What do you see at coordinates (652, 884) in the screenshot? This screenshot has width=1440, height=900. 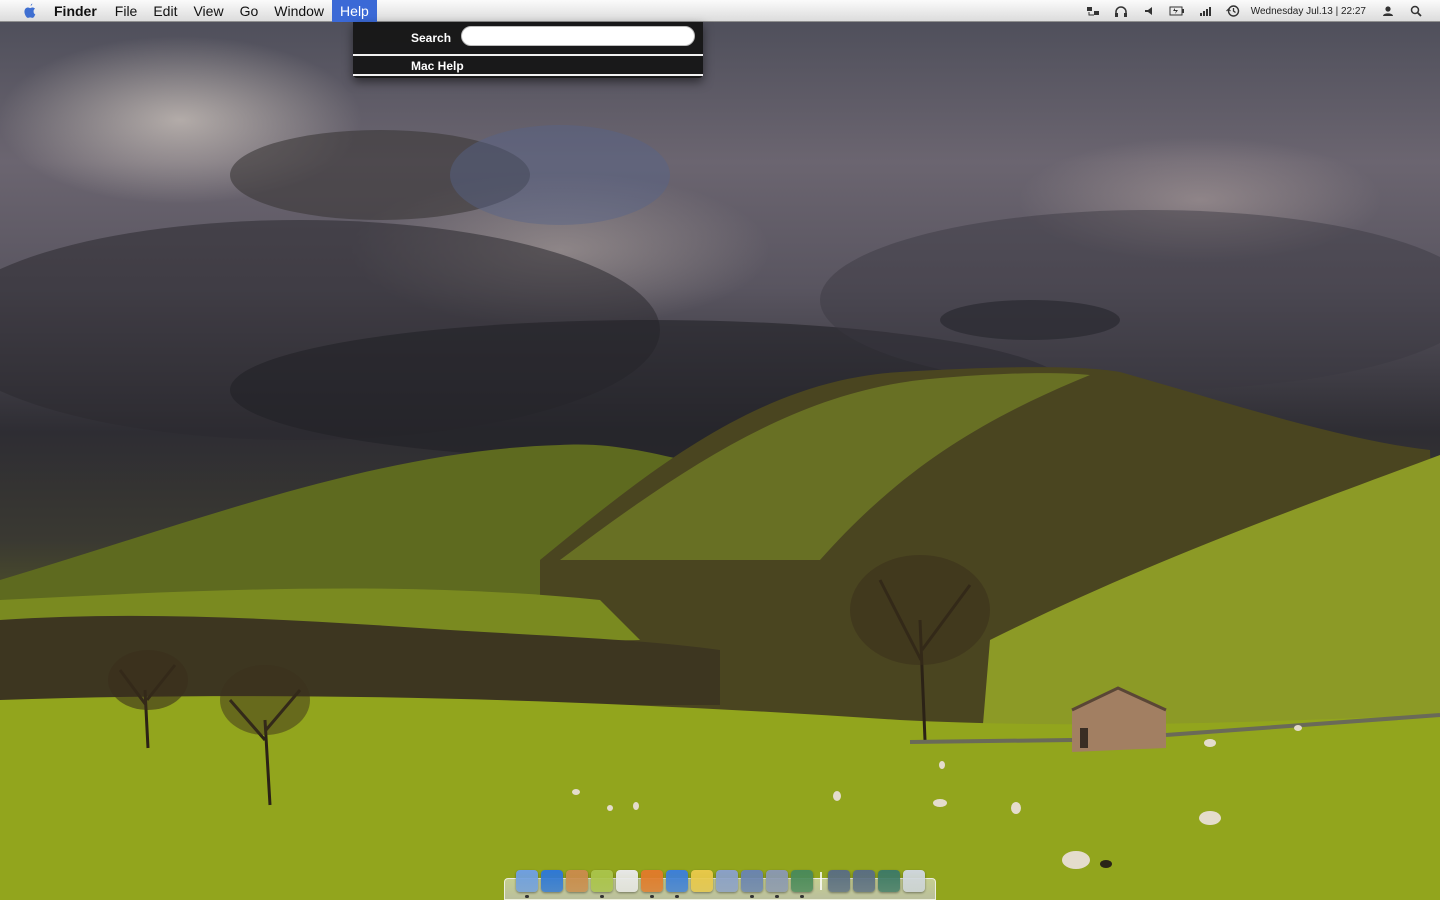 I see `firefox-icon` at bounding box center [652, 884].